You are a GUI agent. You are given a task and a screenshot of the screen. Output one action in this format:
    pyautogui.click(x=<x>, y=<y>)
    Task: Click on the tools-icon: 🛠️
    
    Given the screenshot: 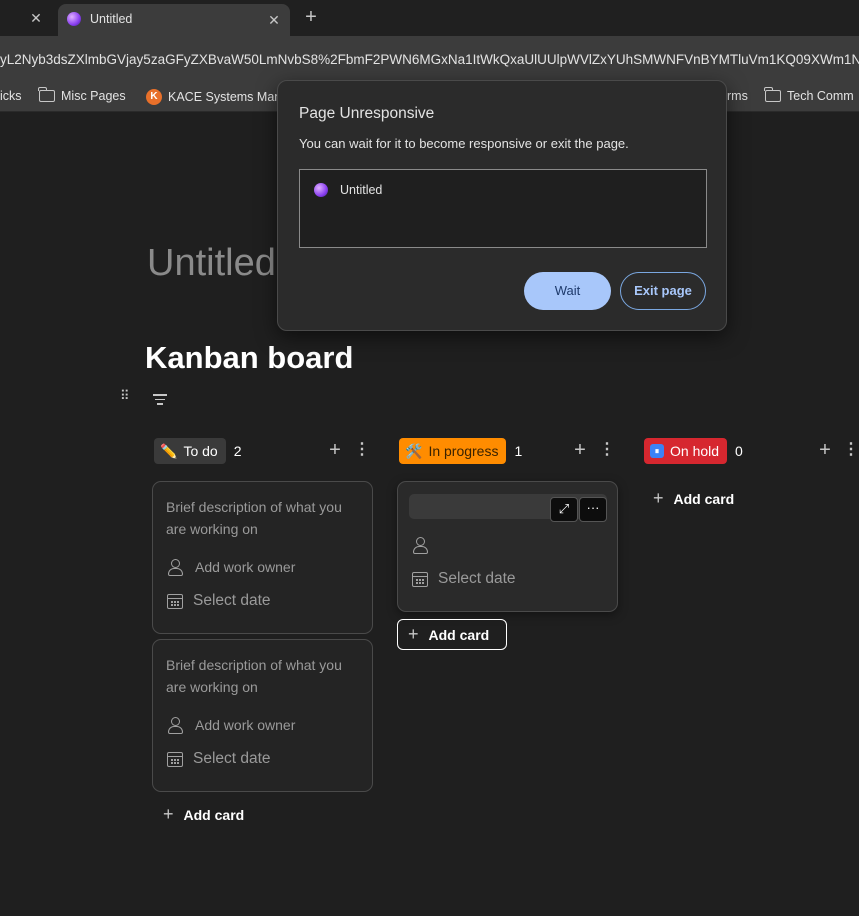 What is the action you would take?
    pyautogui.click(x=414, y=450)
    